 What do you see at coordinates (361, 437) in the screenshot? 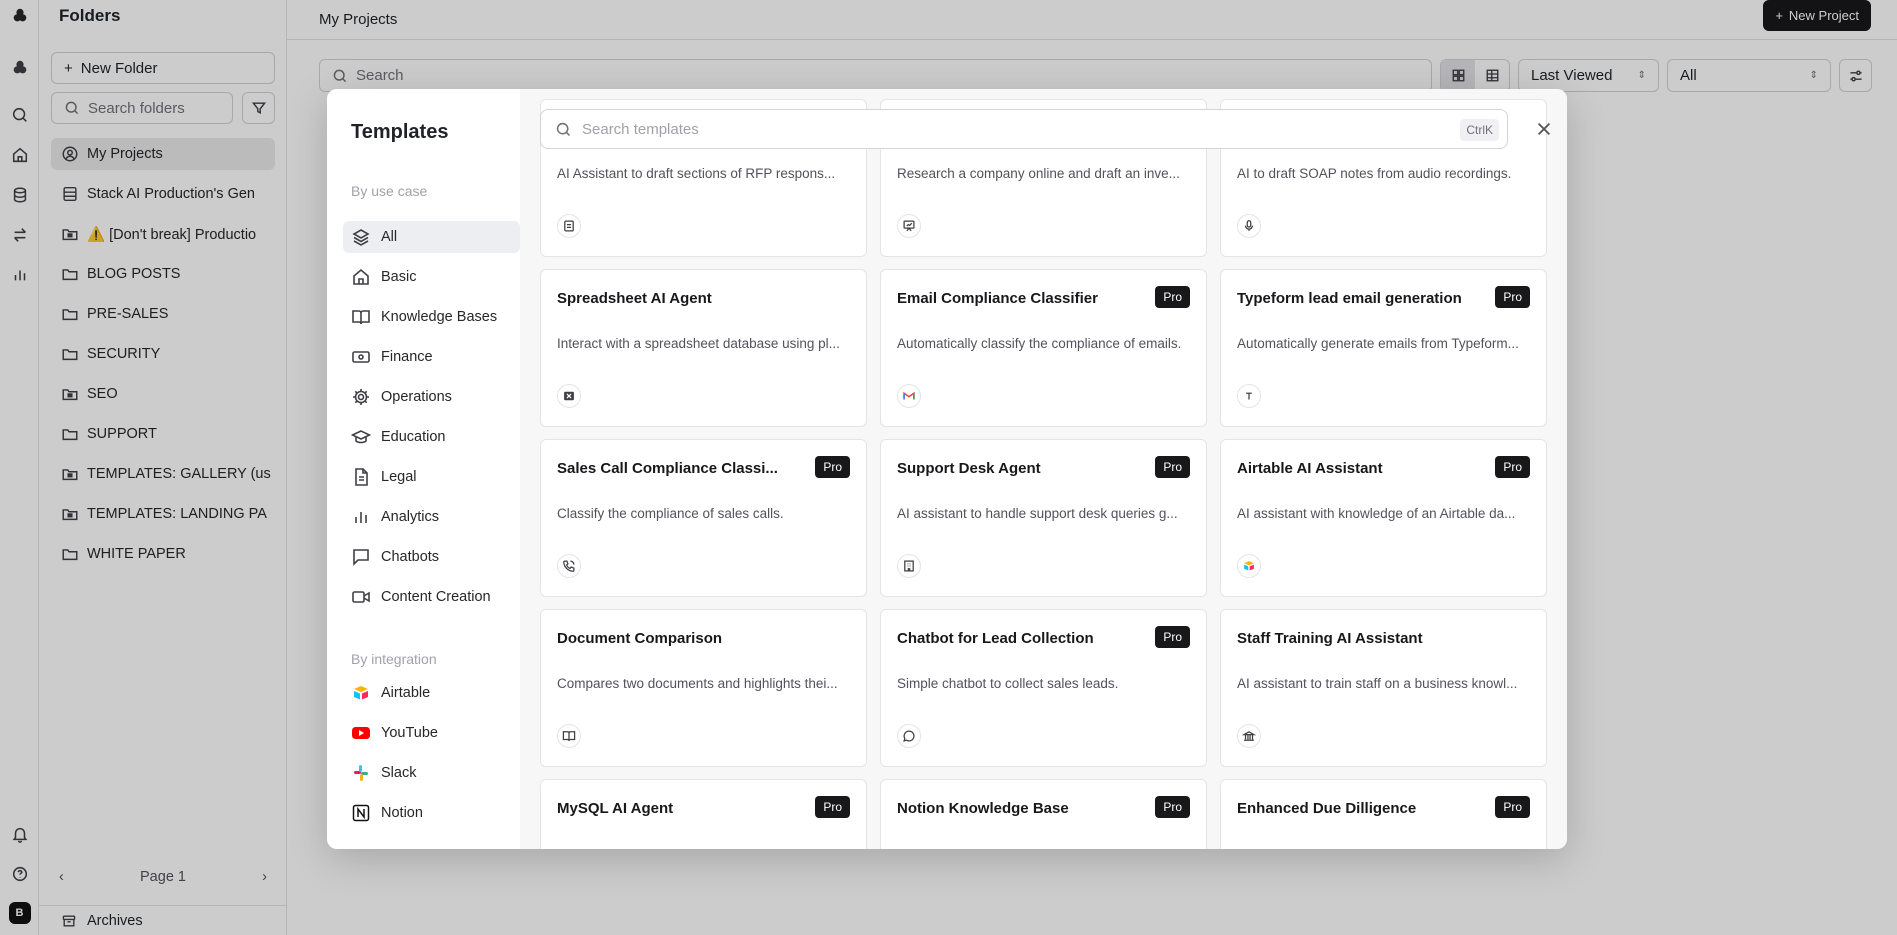
I see `graduation-cap-icon` at bounding box center [361, 437].